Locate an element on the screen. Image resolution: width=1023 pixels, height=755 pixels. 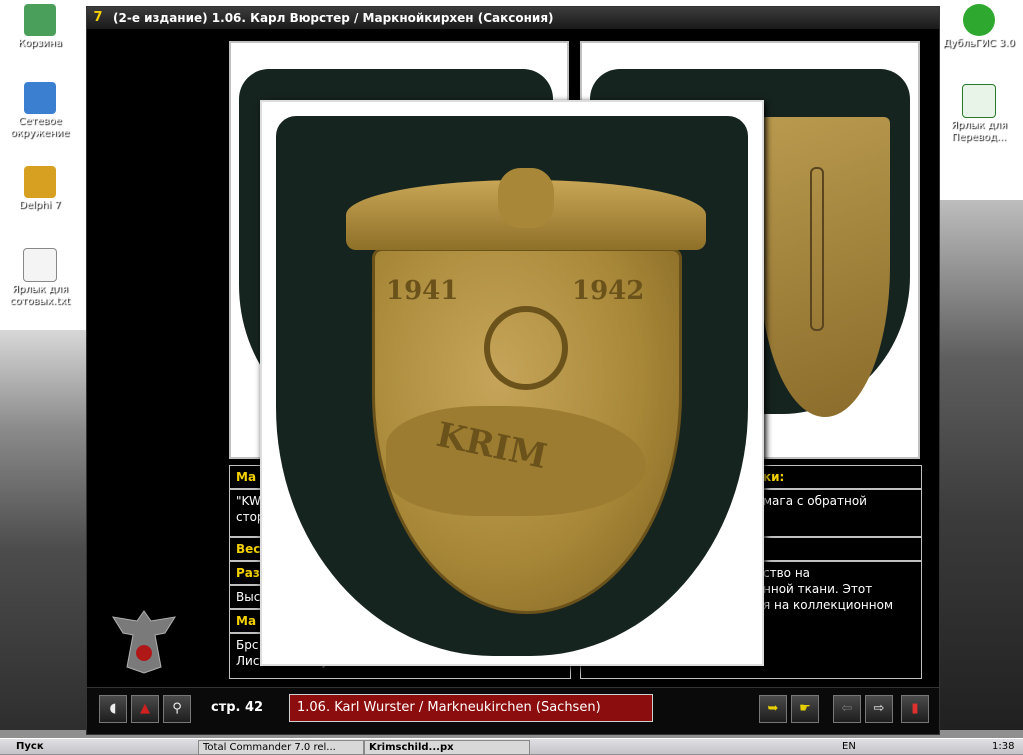
desktop-icon-dublgis: ДубльГИС 3.0 is located at coordinates (979, 27).